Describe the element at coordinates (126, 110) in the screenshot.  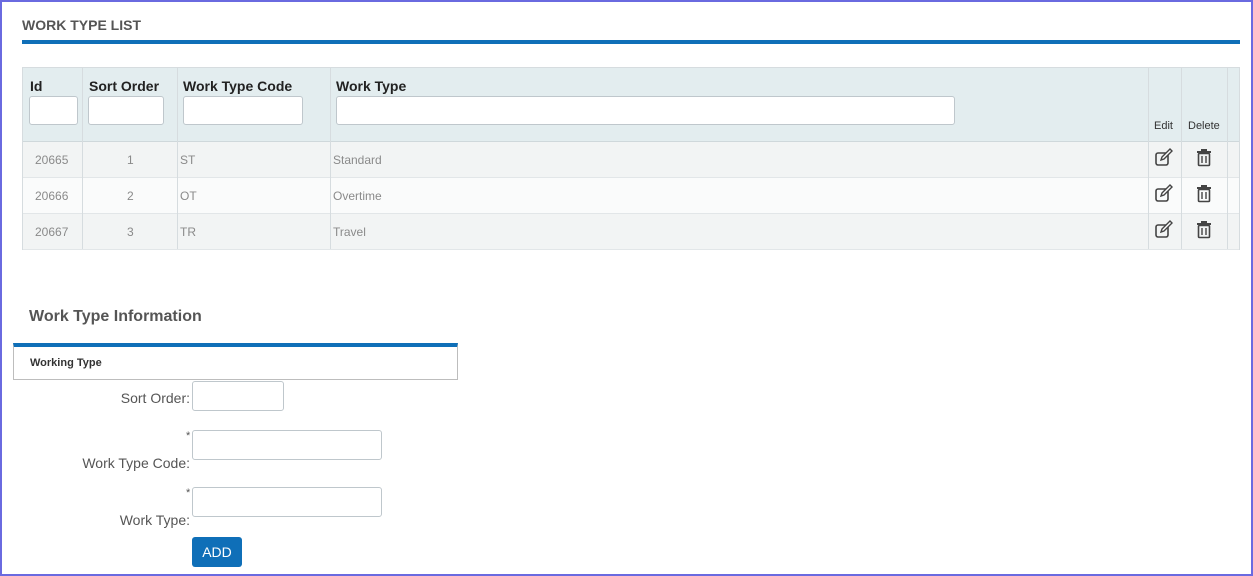
I see `filter-sort-order-input` at that location.